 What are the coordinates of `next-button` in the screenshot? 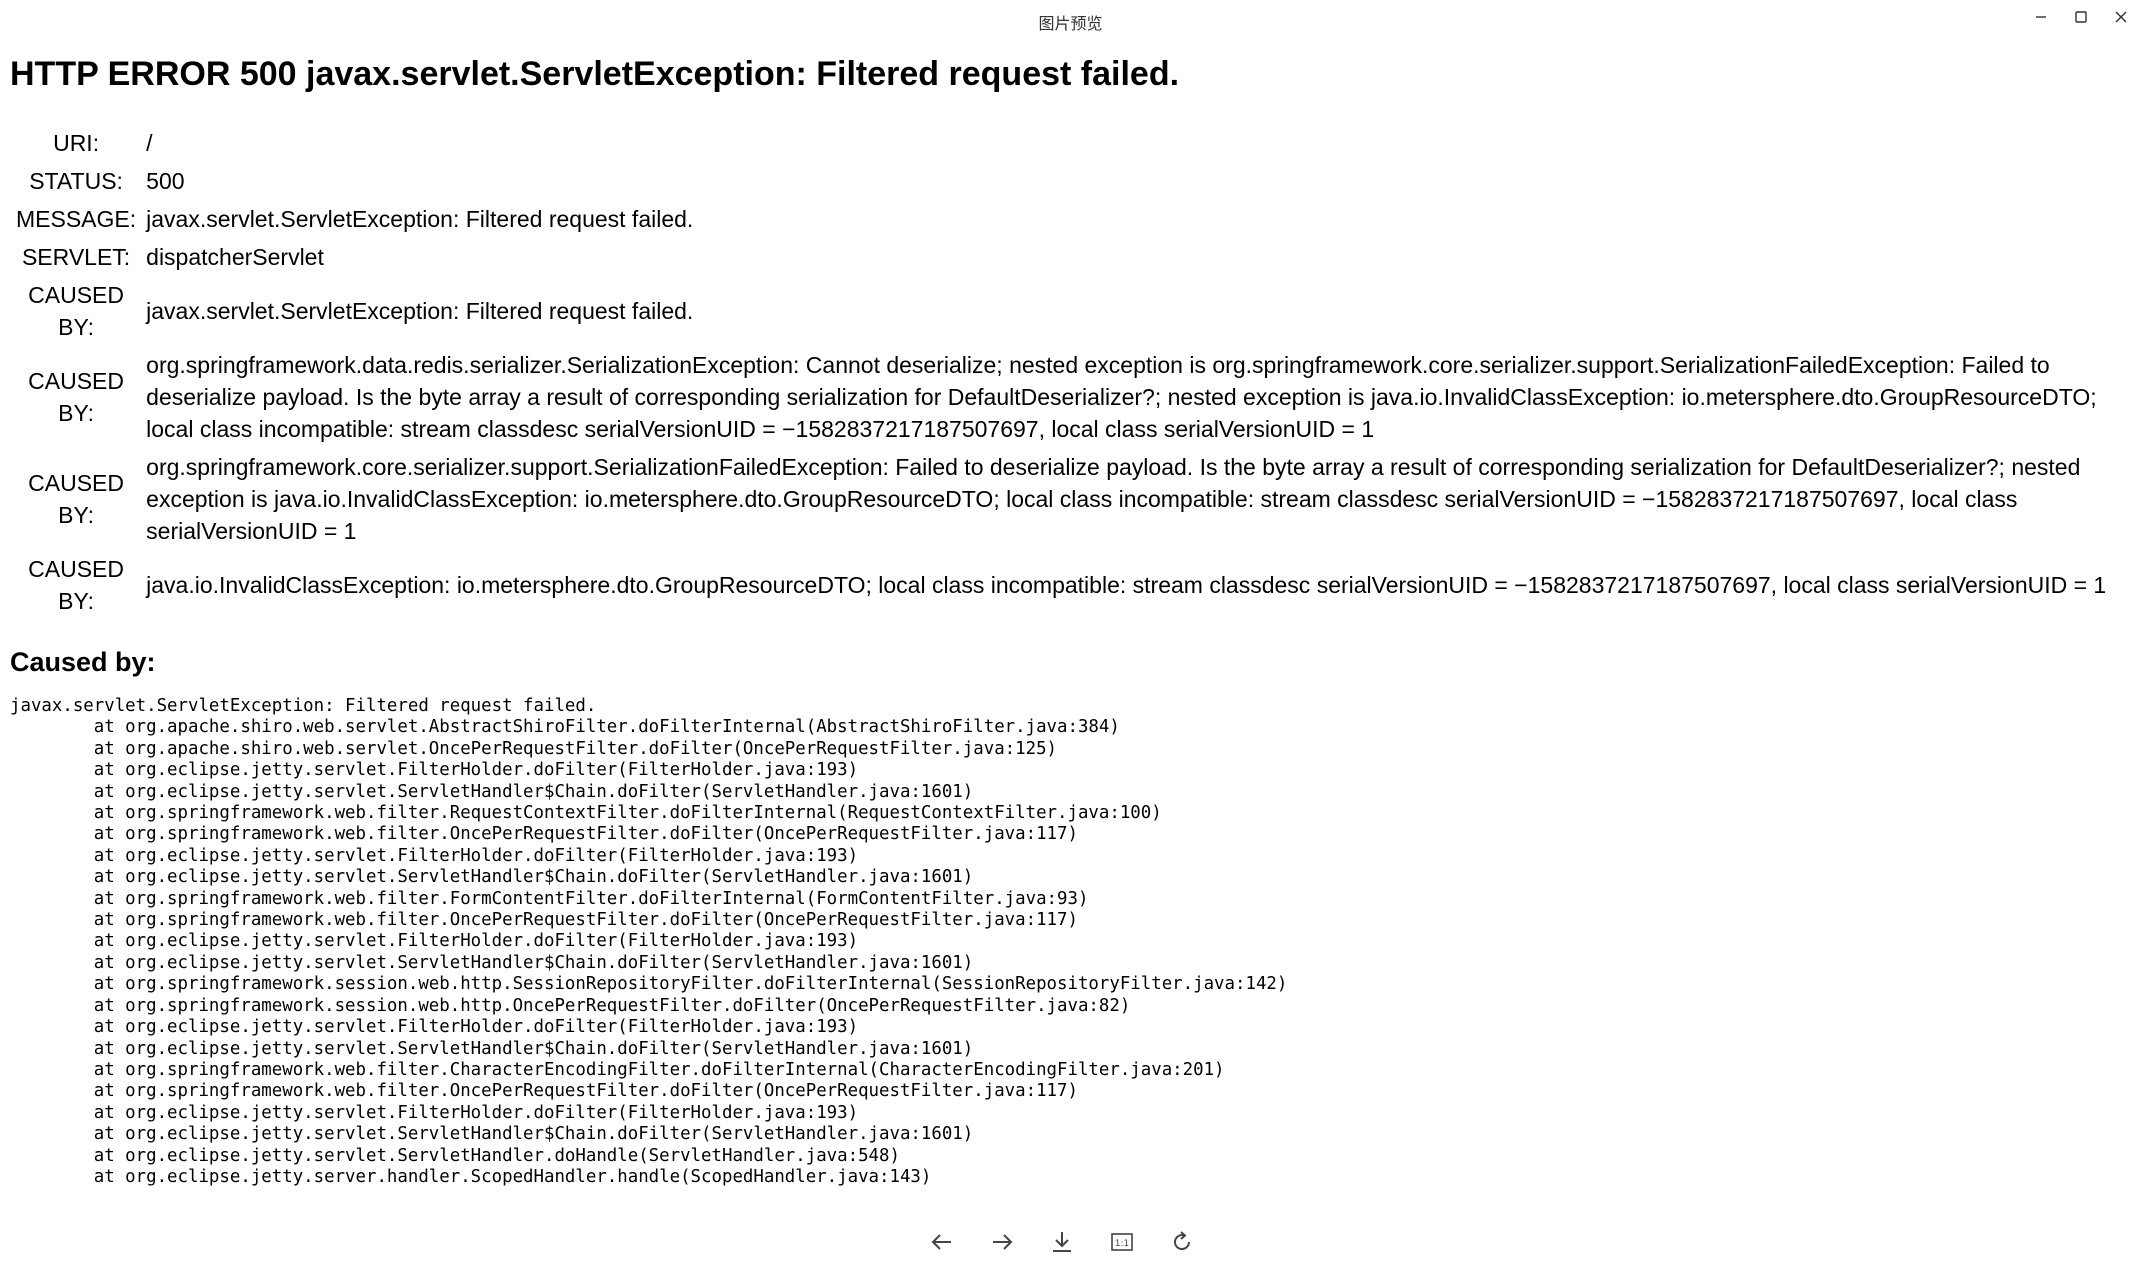 It's located at (1002, 1242).